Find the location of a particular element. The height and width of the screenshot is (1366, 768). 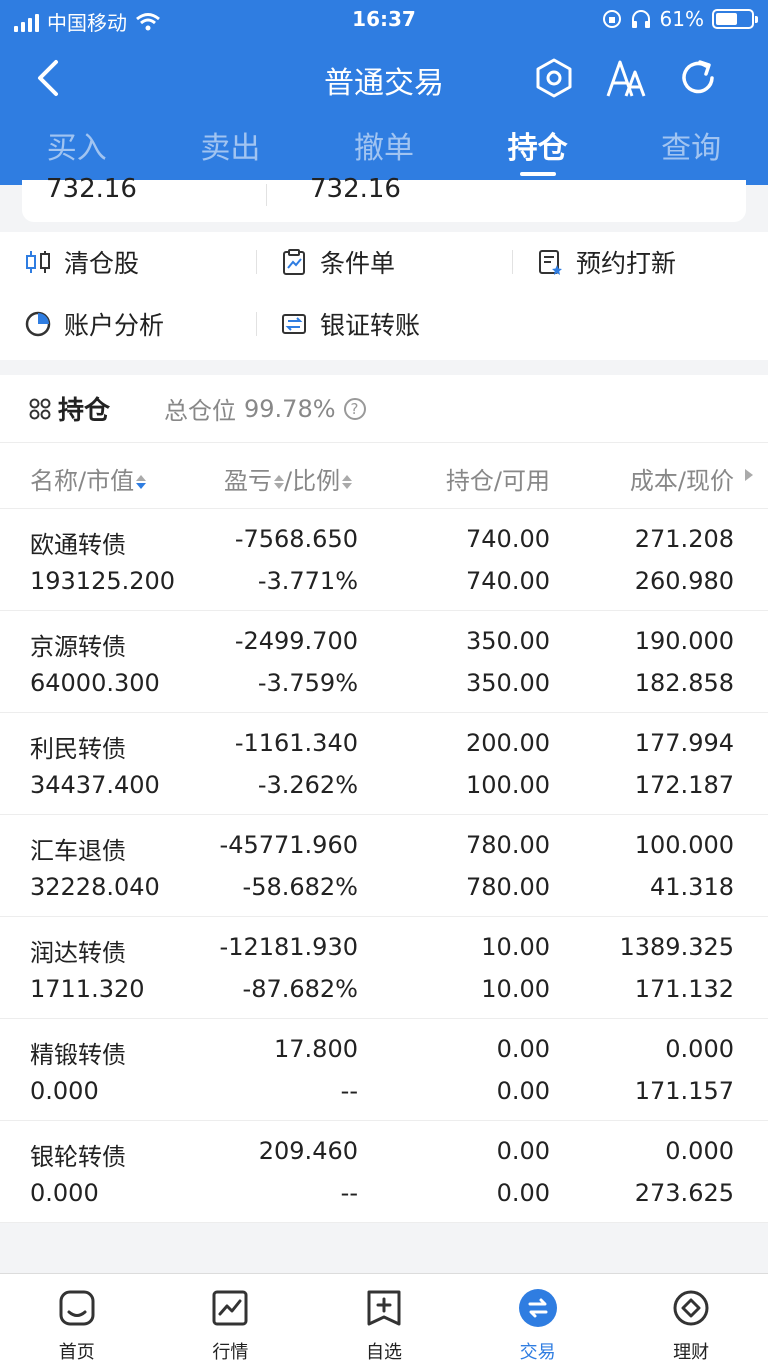

tab-query: 查询 is located at coordinates (691, 150).